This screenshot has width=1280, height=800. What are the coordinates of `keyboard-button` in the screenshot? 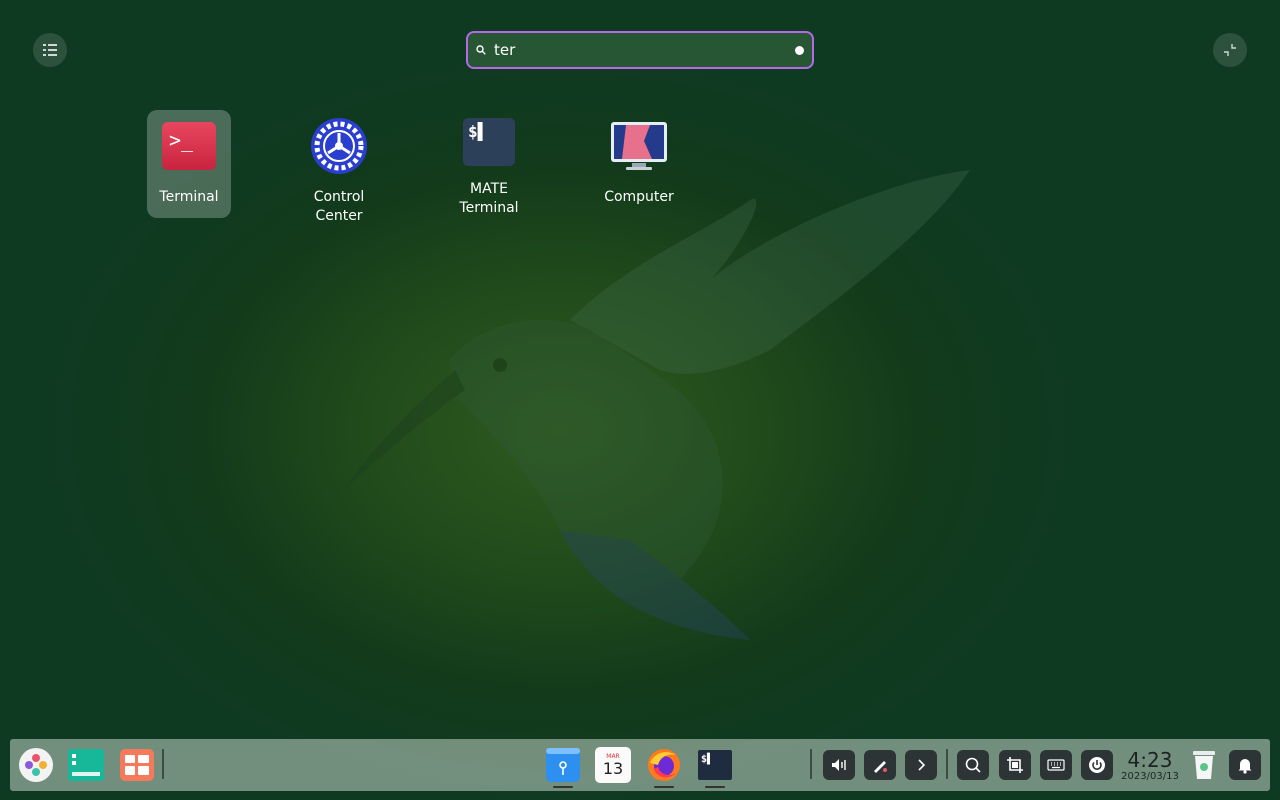 It's located at (1056, 765).